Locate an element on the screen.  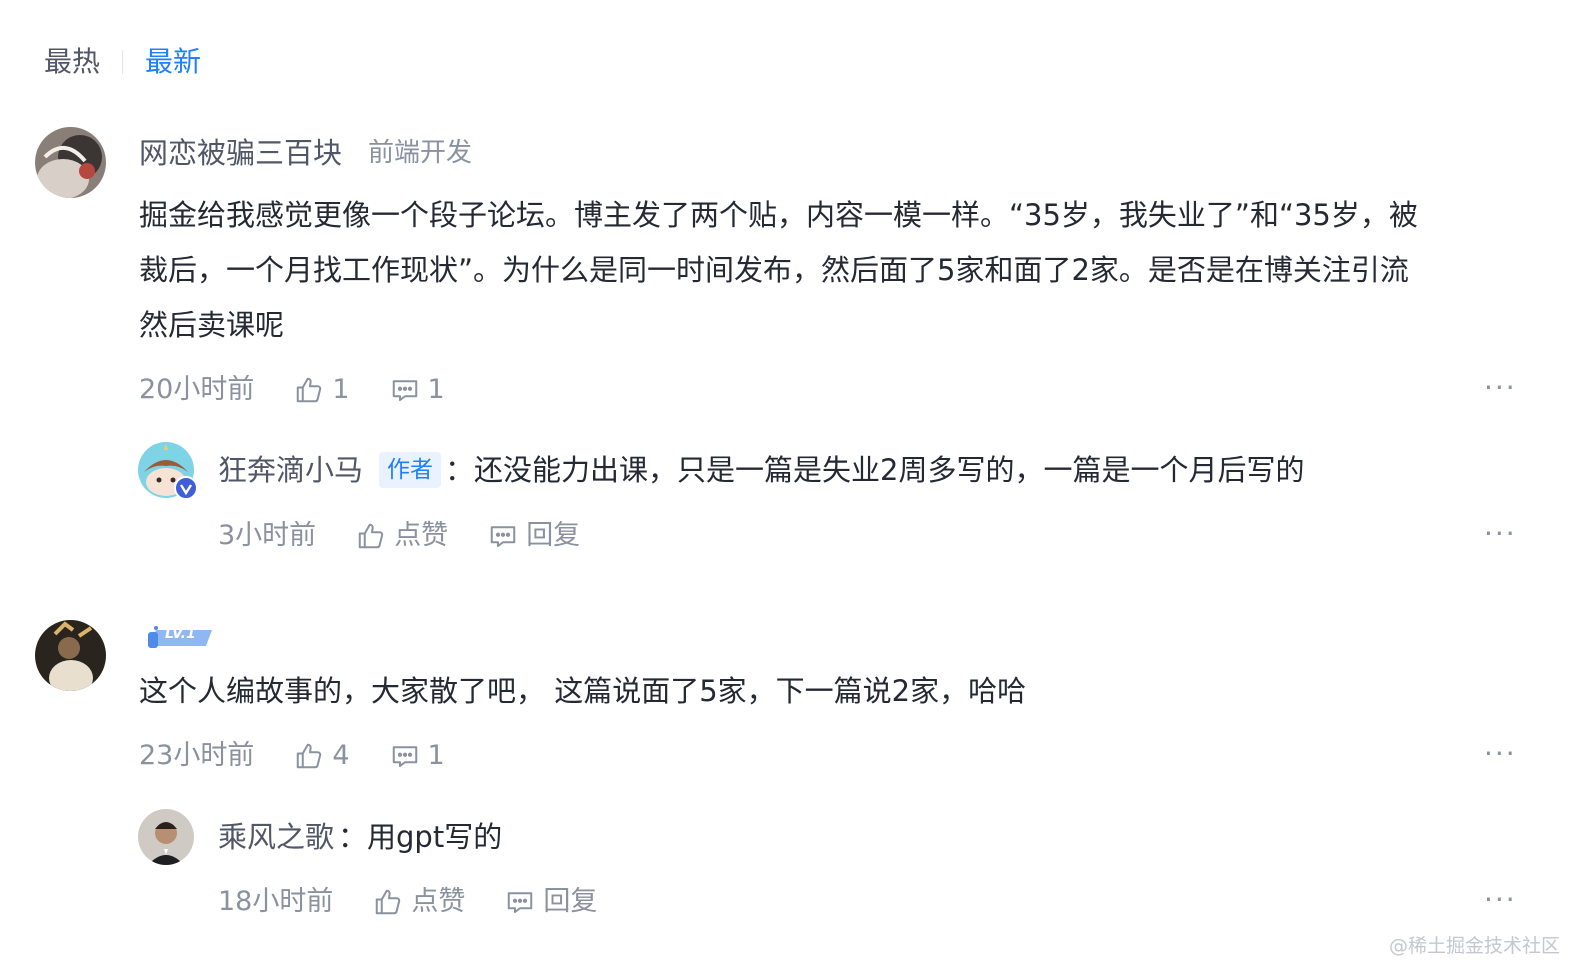
reply-header: 狂奔滴小马 作者 ：还没能力出课，只是一篇是失业2周多写的，一篇是一个月后写的 is located at coordinates (761, 470).